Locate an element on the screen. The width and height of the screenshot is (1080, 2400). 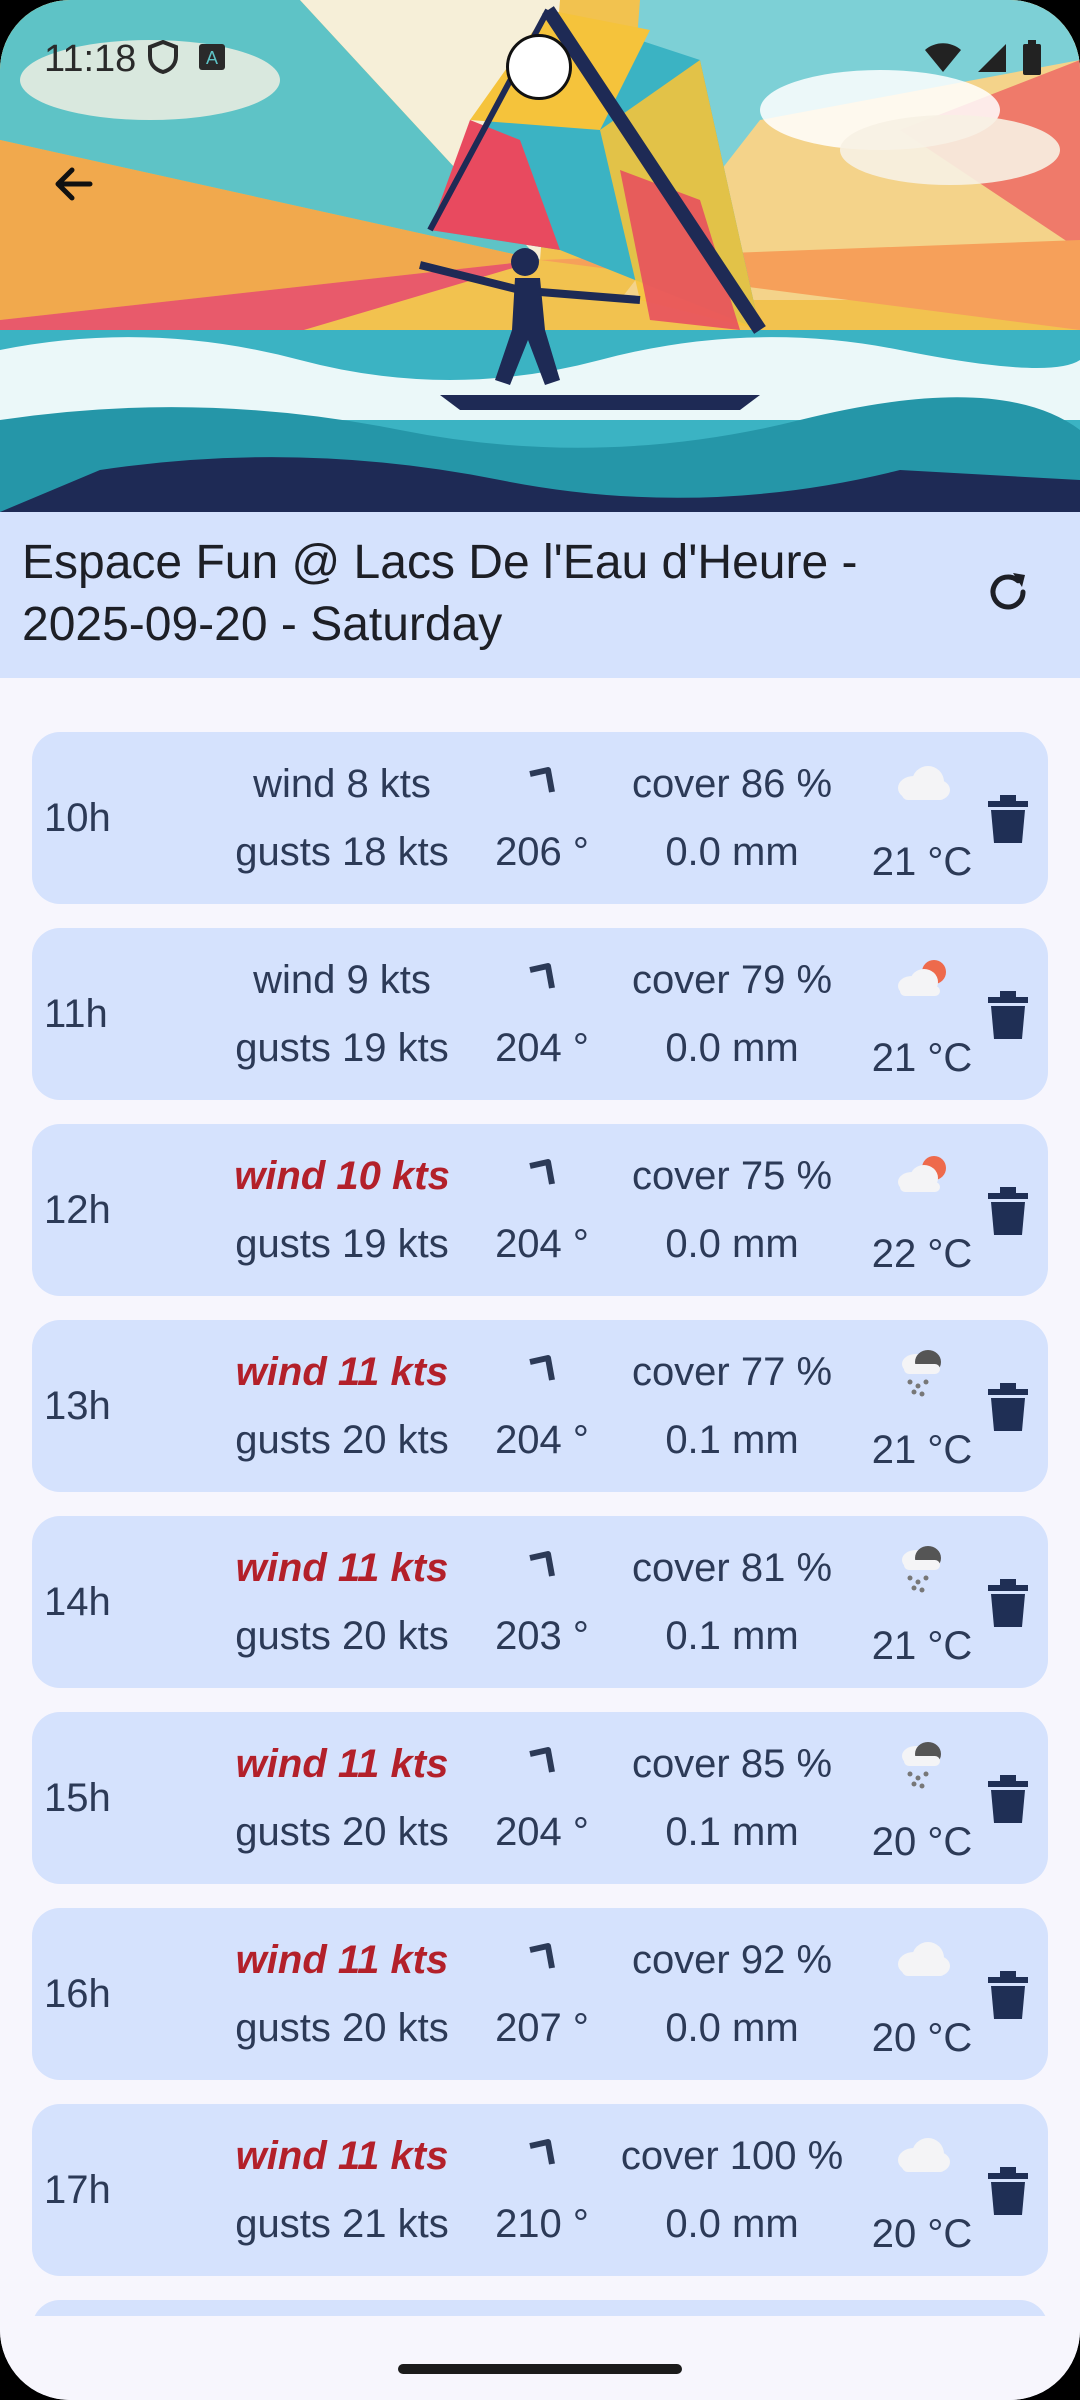
hour-label: 14h is located at coordinates (77, 1602).